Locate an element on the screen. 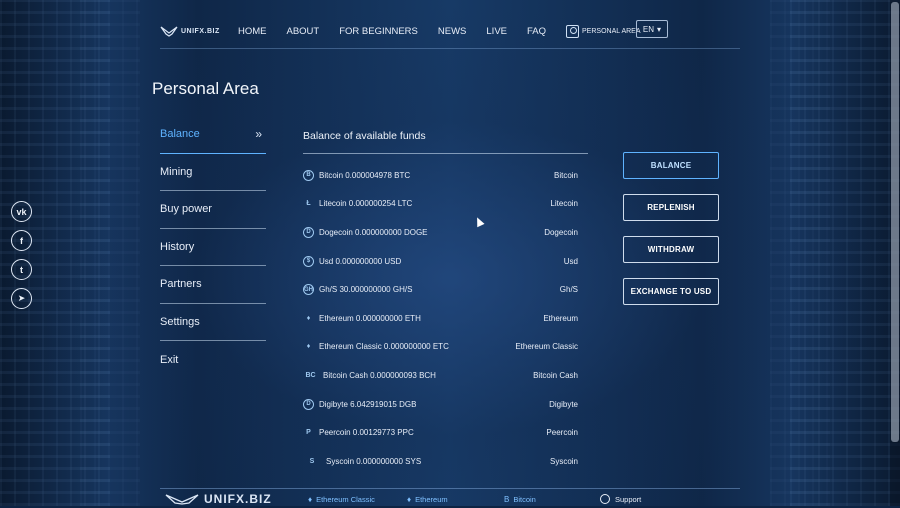 This screenshot has width=900, height=508. nav-live: LIVE is located at coordinates (496, 31).